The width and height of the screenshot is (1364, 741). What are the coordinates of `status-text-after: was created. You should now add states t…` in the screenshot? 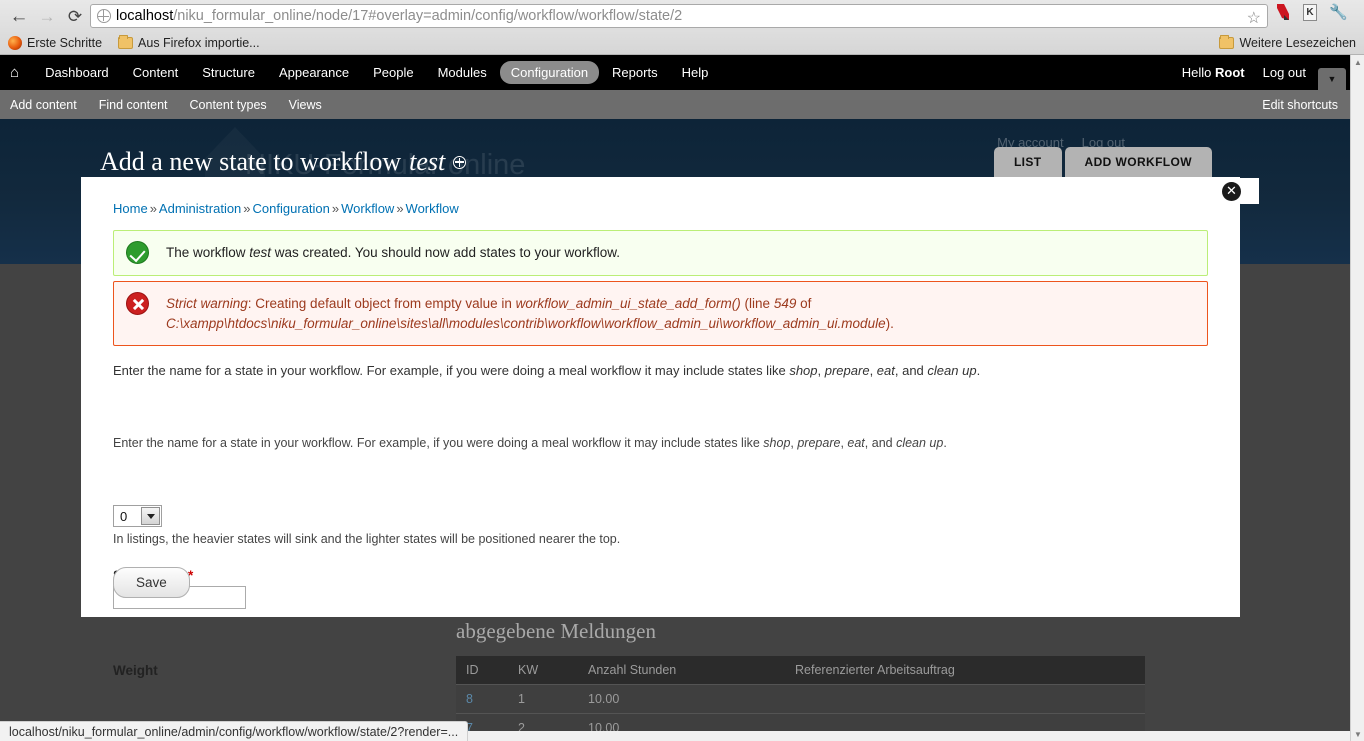 It's located at (446, 252).